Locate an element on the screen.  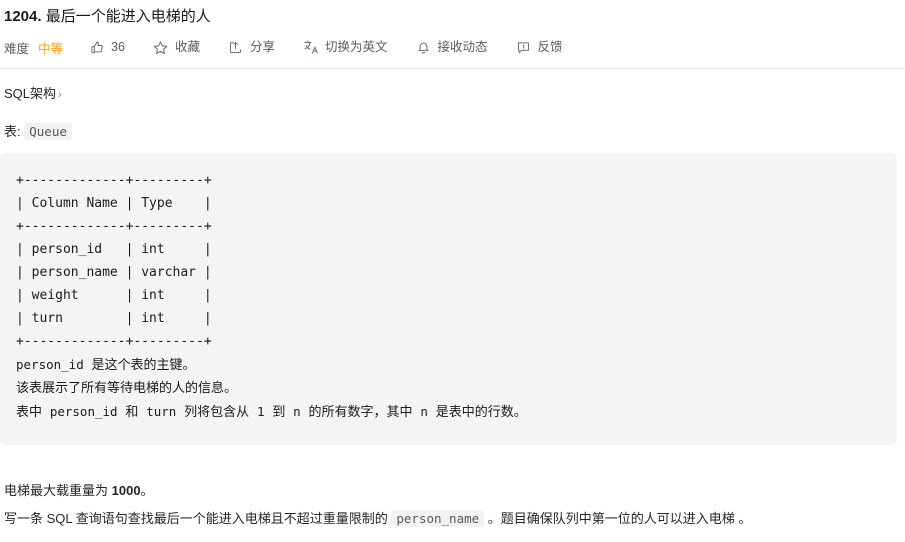
feedback-label: 反馈 is located at coordinates (550, 47).